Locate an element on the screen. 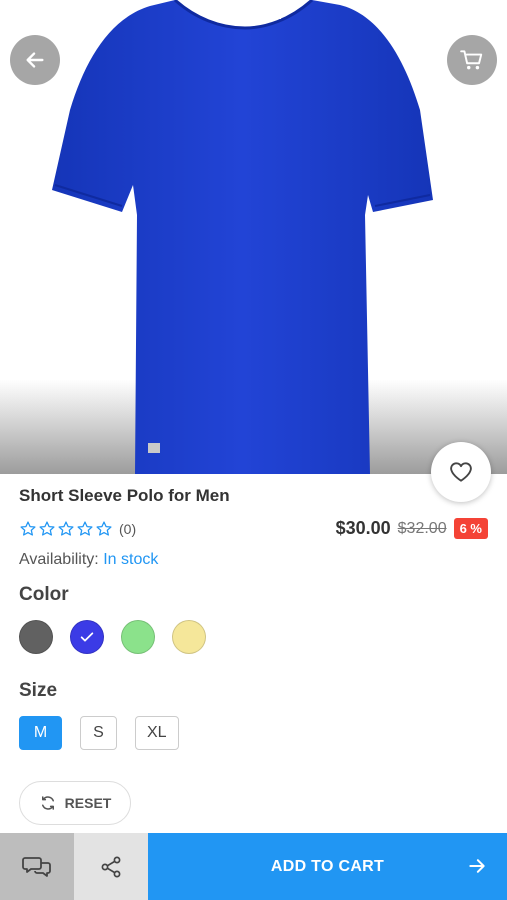 The height and width of the screenshot is (900, 507). color-swatch-light-green is located at coordinates (138, 637).